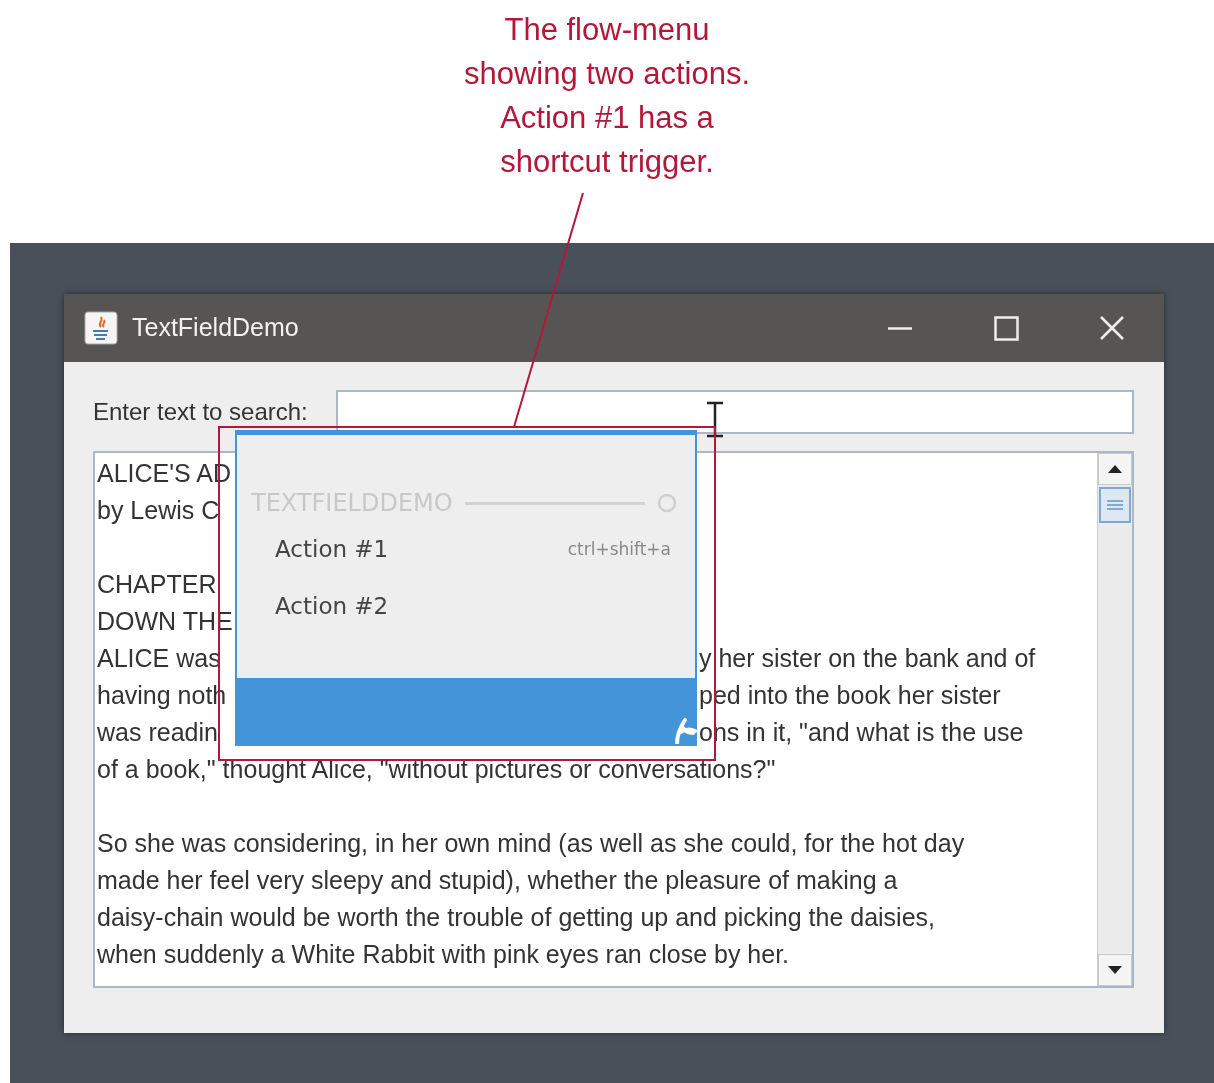 The image size is (1214, 1083). Describe the element at coordinates (466, 549) in the screenshot. I see `menu-action: Action #1 ctrl+shift+a` at that location.